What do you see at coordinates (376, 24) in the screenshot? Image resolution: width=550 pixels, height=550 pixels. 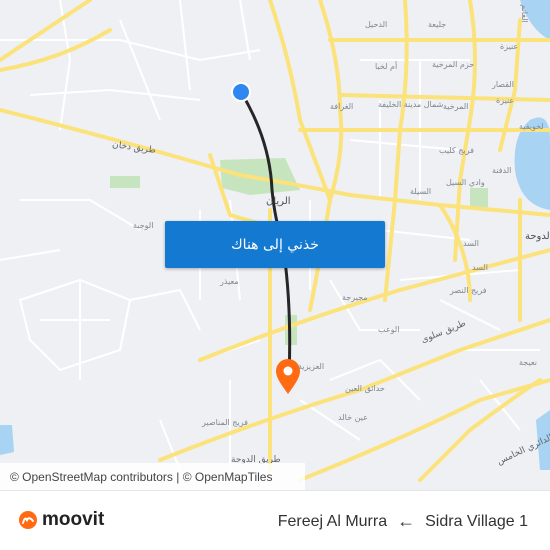 I see `place-label: الدحيل` at bounding box center [376, 24].